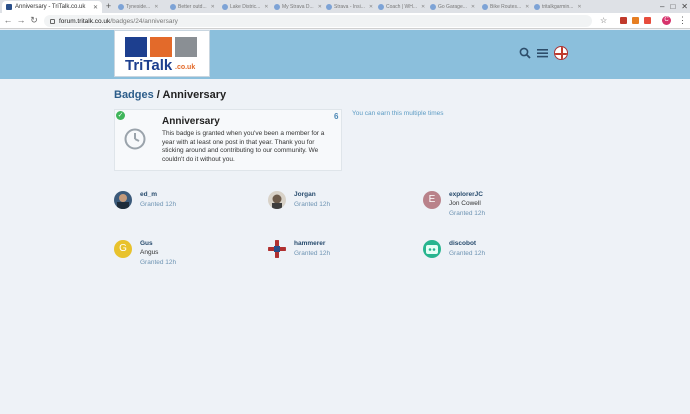  What do you see at coordinates (432, 200) in the screenshot?
I see `avatar: E` at bounding box center [432, 200].